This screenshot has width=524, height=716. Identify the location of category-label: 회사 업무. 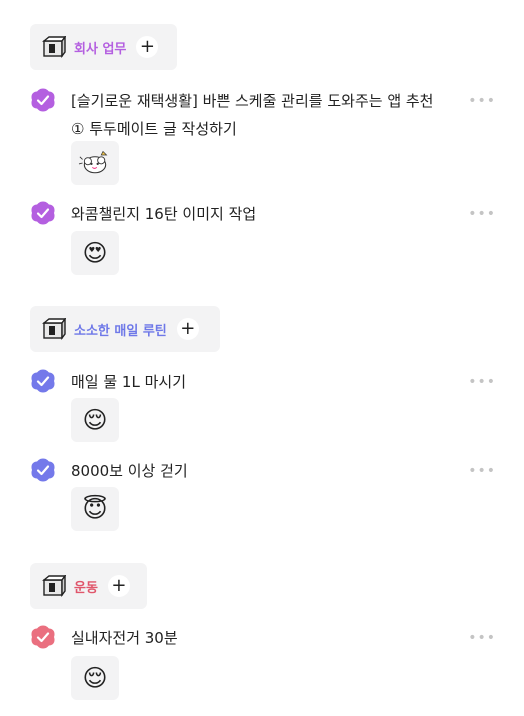
(100, 49).